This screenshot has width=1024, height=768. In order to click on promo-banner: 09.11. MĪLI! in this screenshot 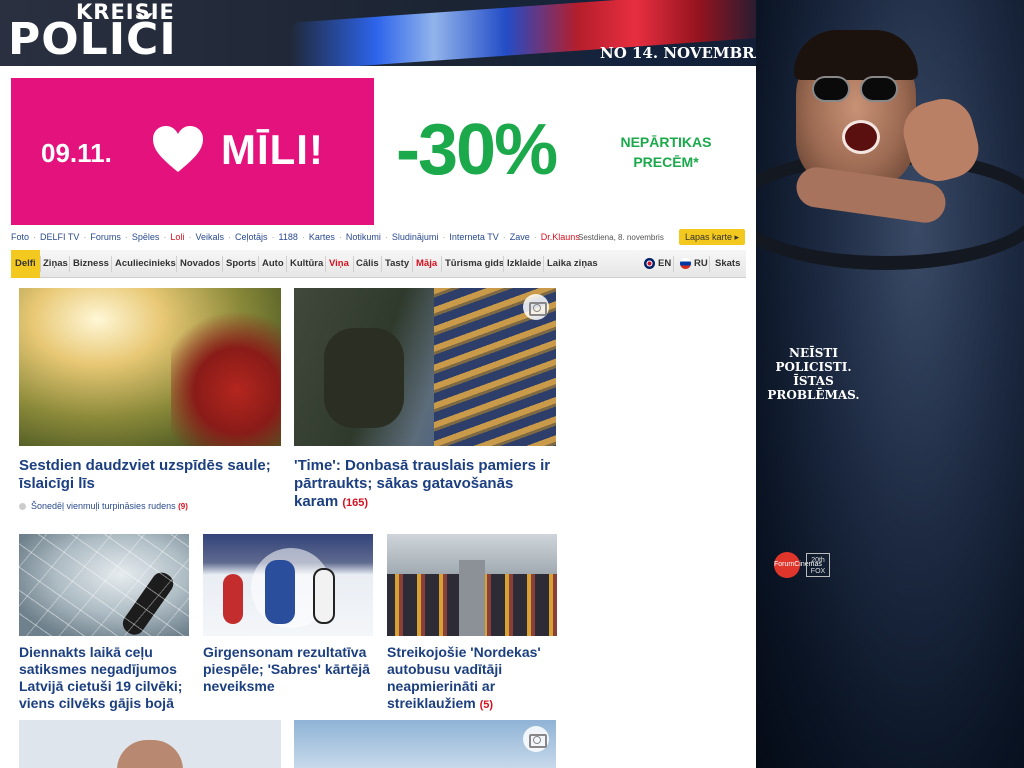, I will do `click(192, 151)`.